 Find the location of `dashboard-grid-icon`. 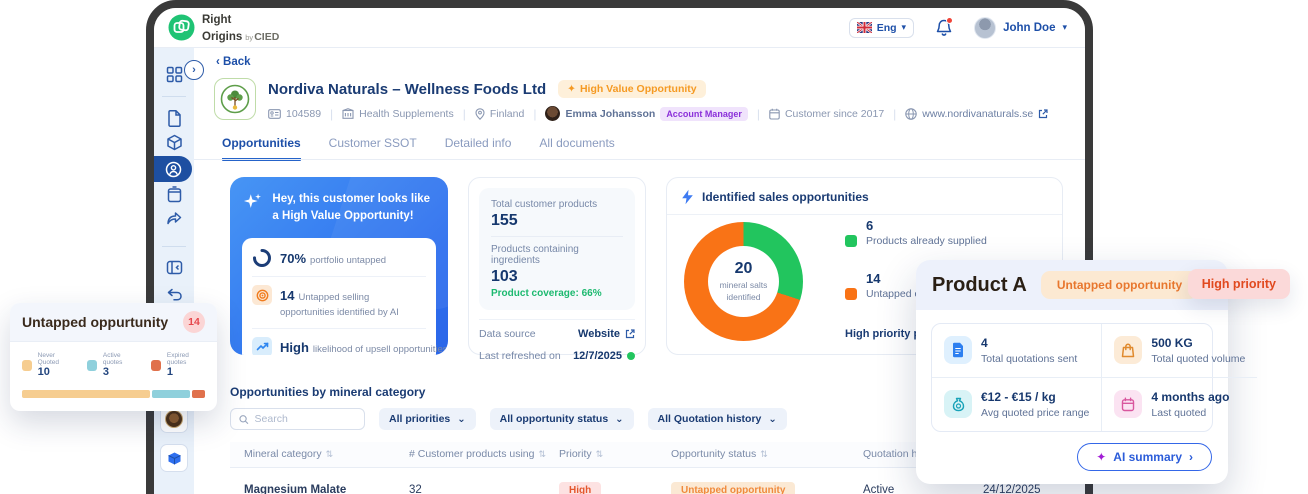

dashboard-grid-icon is located at coordinates (174, 74).